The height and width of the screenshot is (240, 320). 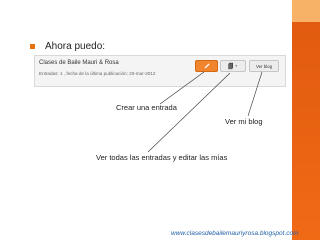 What do you see at coordinates (255, 94) in the screenshot?
I see `arrow-view` at bounding box center [255, 94].